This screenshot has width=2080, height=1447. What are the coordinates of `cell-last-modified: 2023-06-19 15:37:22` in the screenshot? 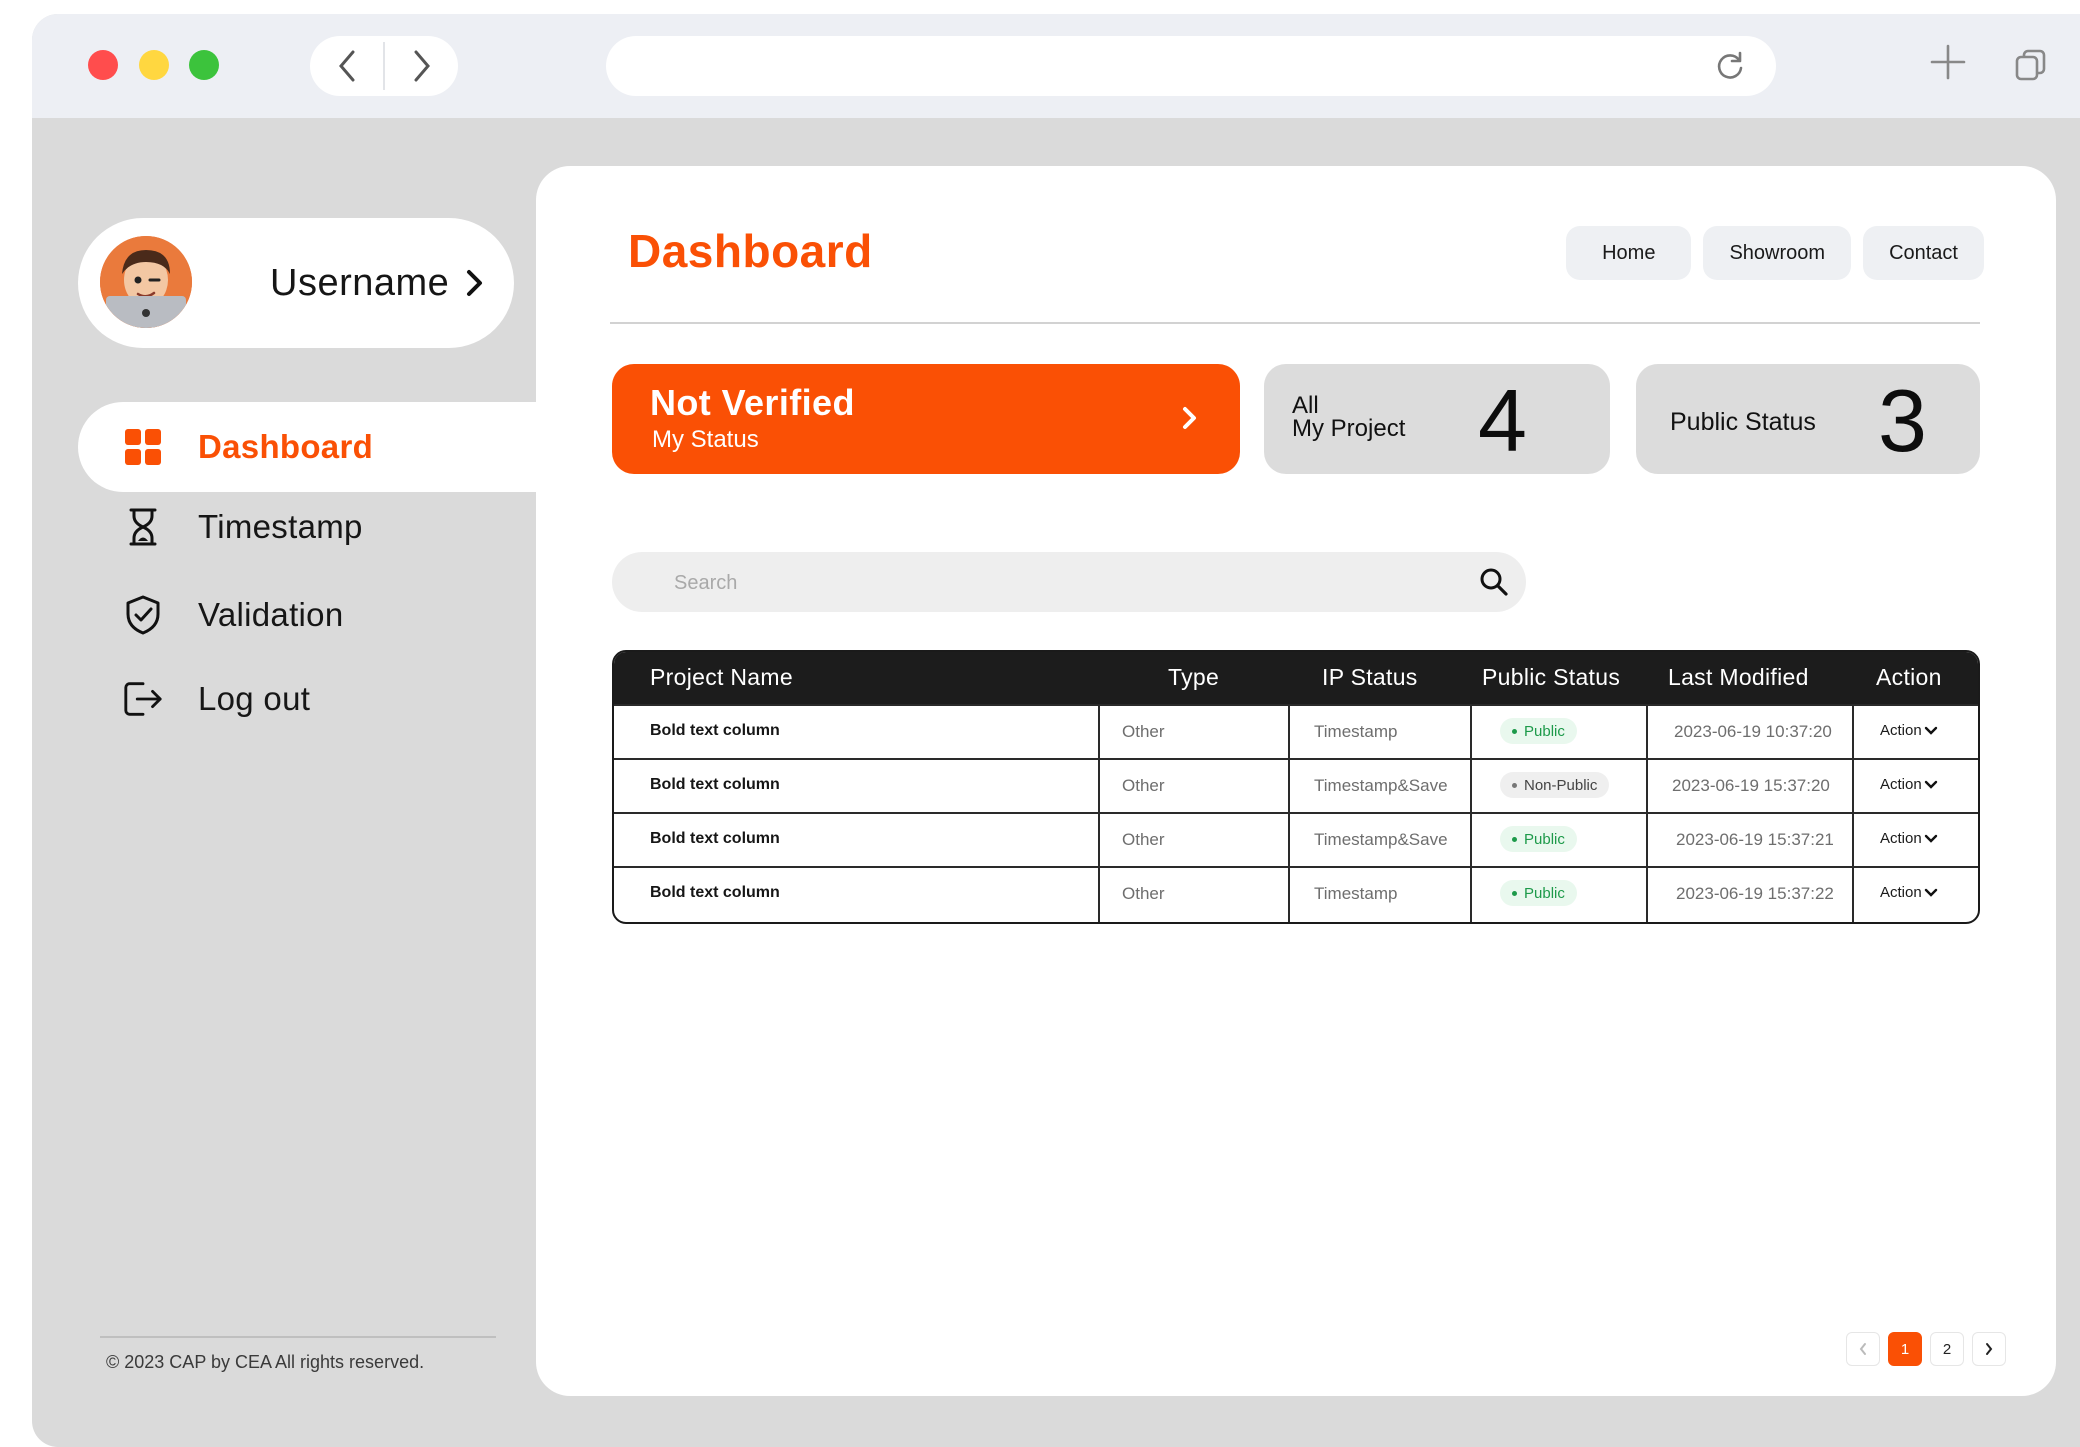 It's located at (1755, 893).